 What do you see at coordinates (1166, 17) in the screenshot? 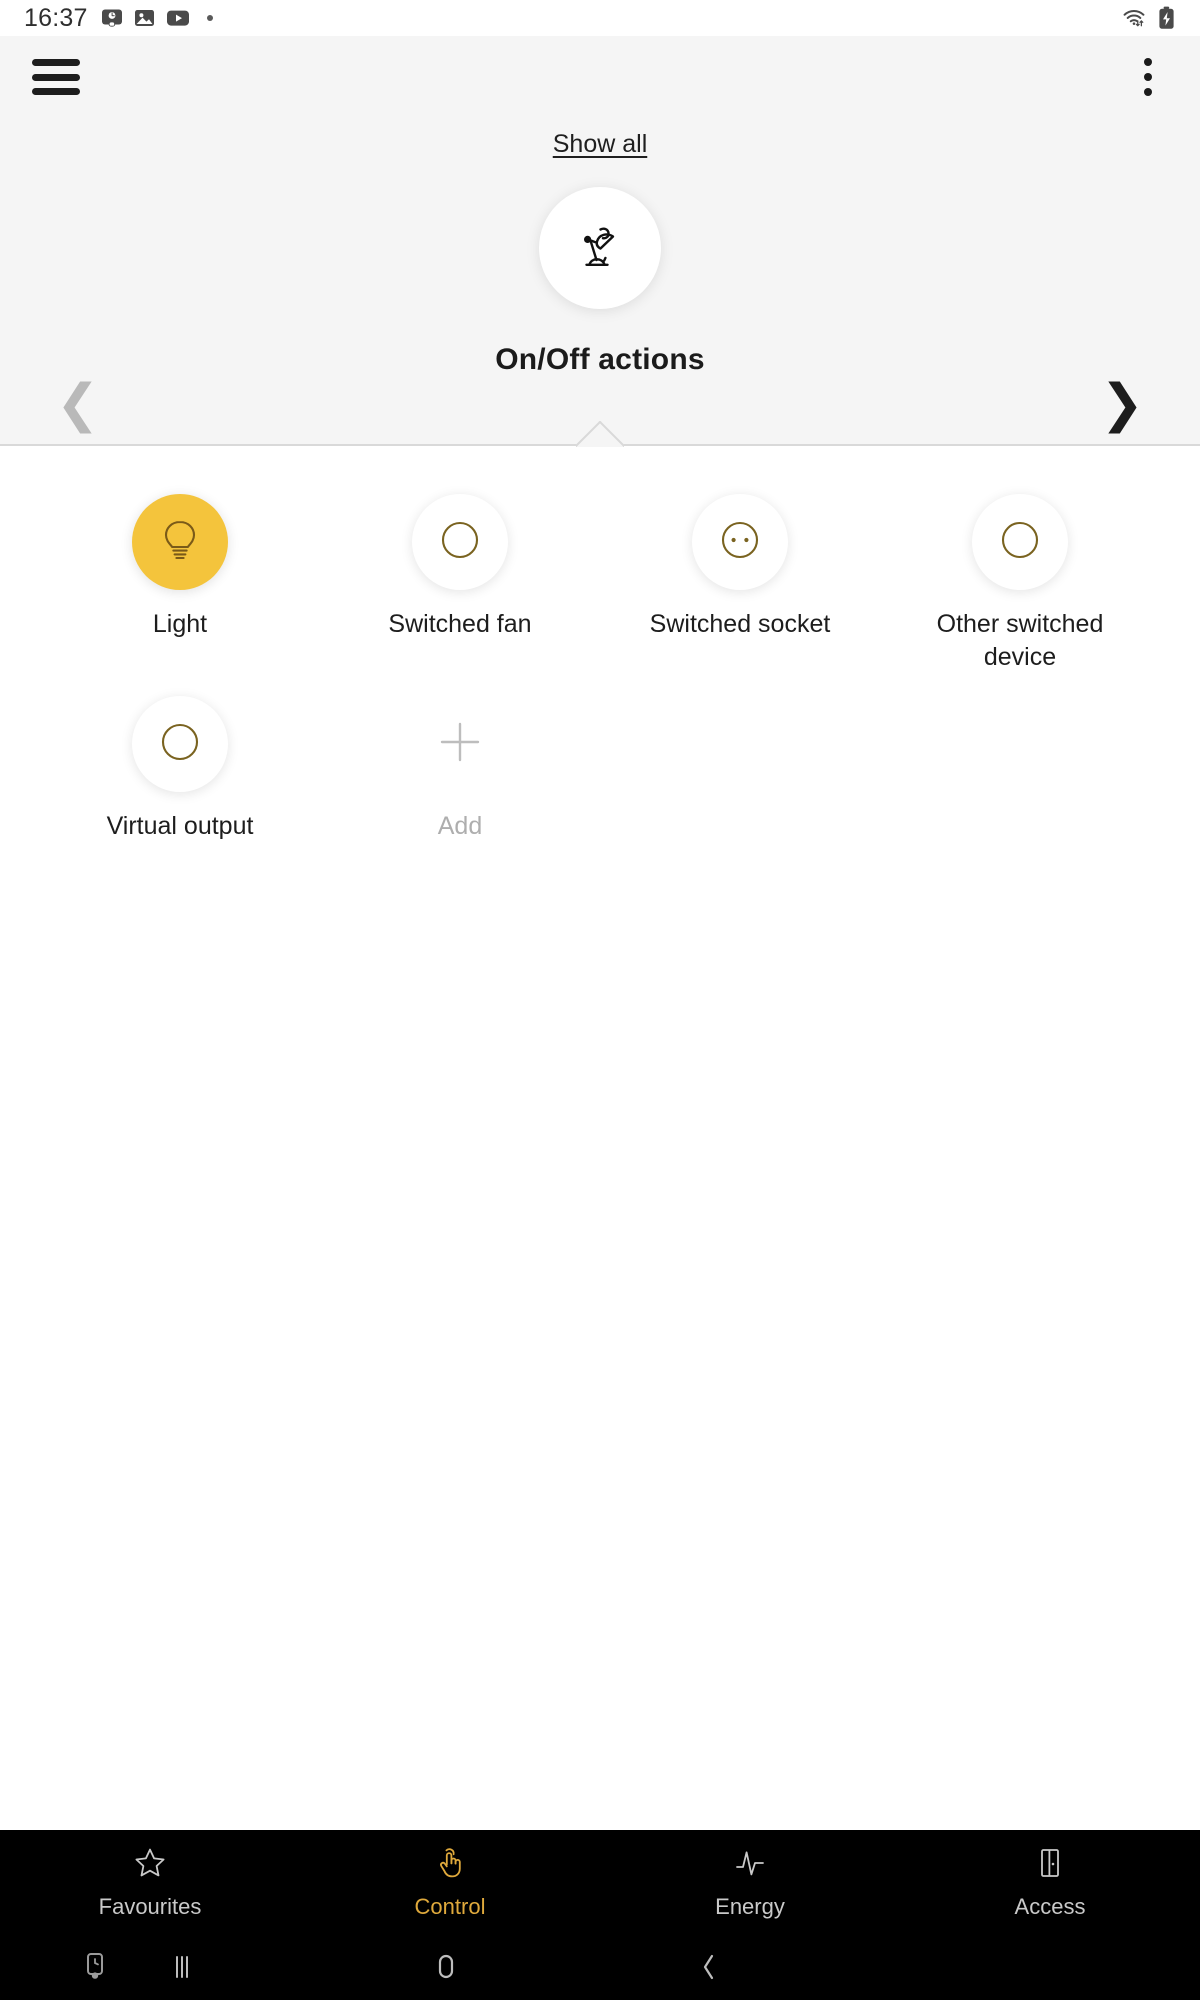
I see `battery-charging-icon` at bounding box center [1166, 17].